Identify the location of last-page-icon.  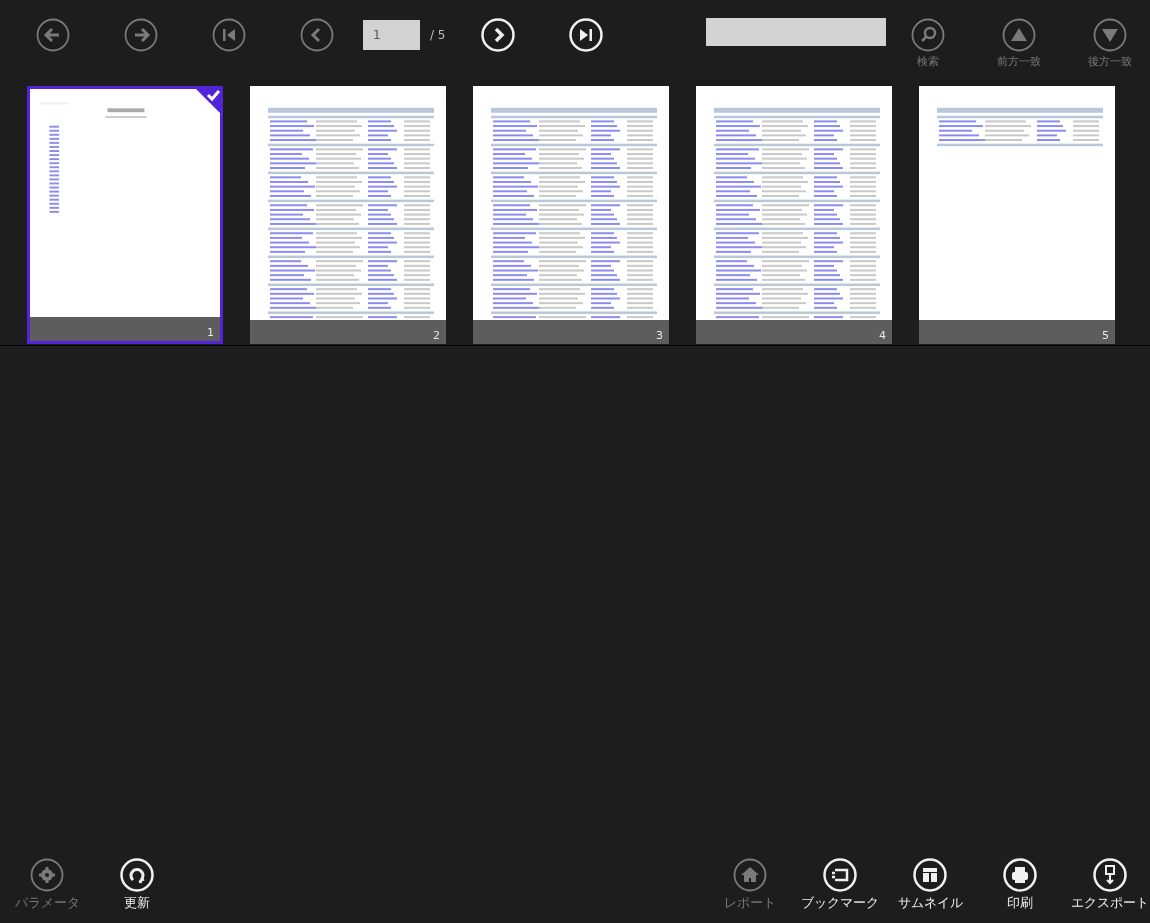
(586, 35).